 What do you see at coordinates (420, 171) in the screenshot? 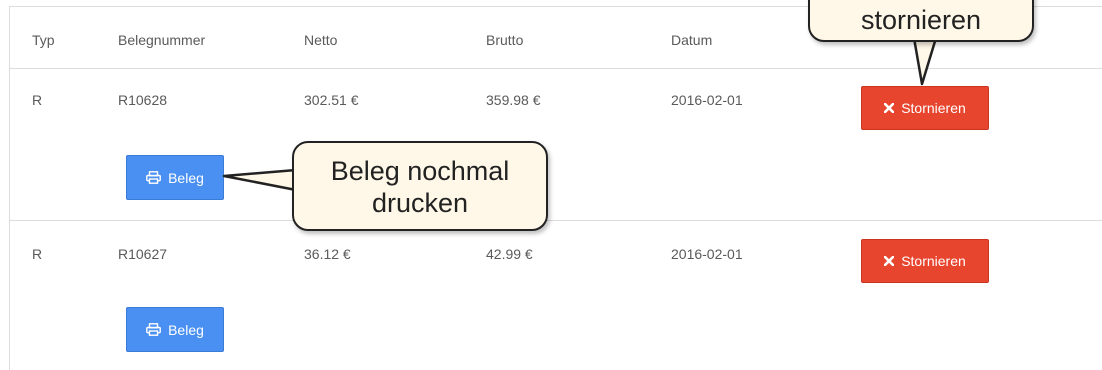
I see `callout-beleg-line1: Beleg nochmal` at bounding box center [420, 171].